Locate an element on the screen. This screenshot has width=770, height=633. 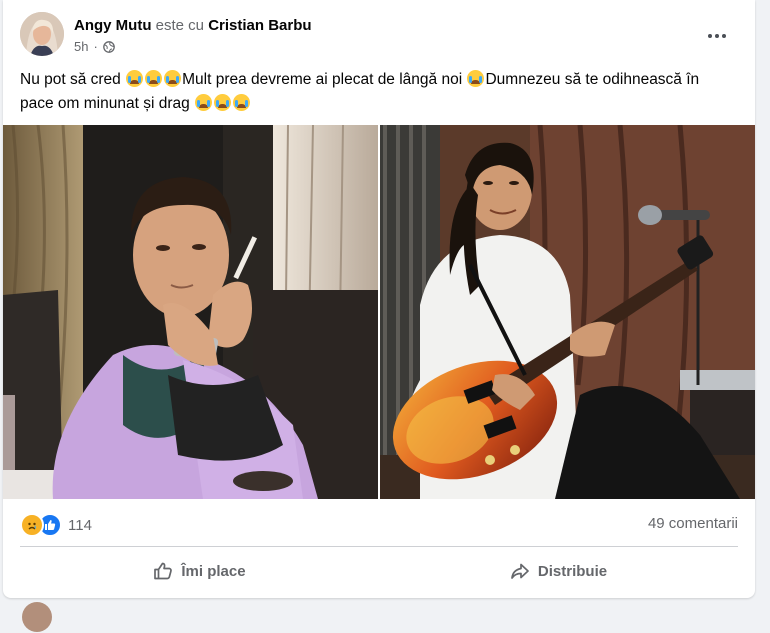
post-header: Angy Mutu este cu Cristian Barbu 5h · is located at coordinates (380, 36).